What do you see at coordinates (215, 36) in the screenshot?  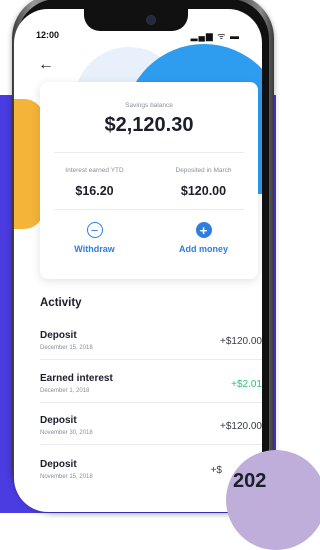 I see `signal-wifi-battery-icon: ▂▄▆ ᯤ ▬` at bounding box center [215, 36].